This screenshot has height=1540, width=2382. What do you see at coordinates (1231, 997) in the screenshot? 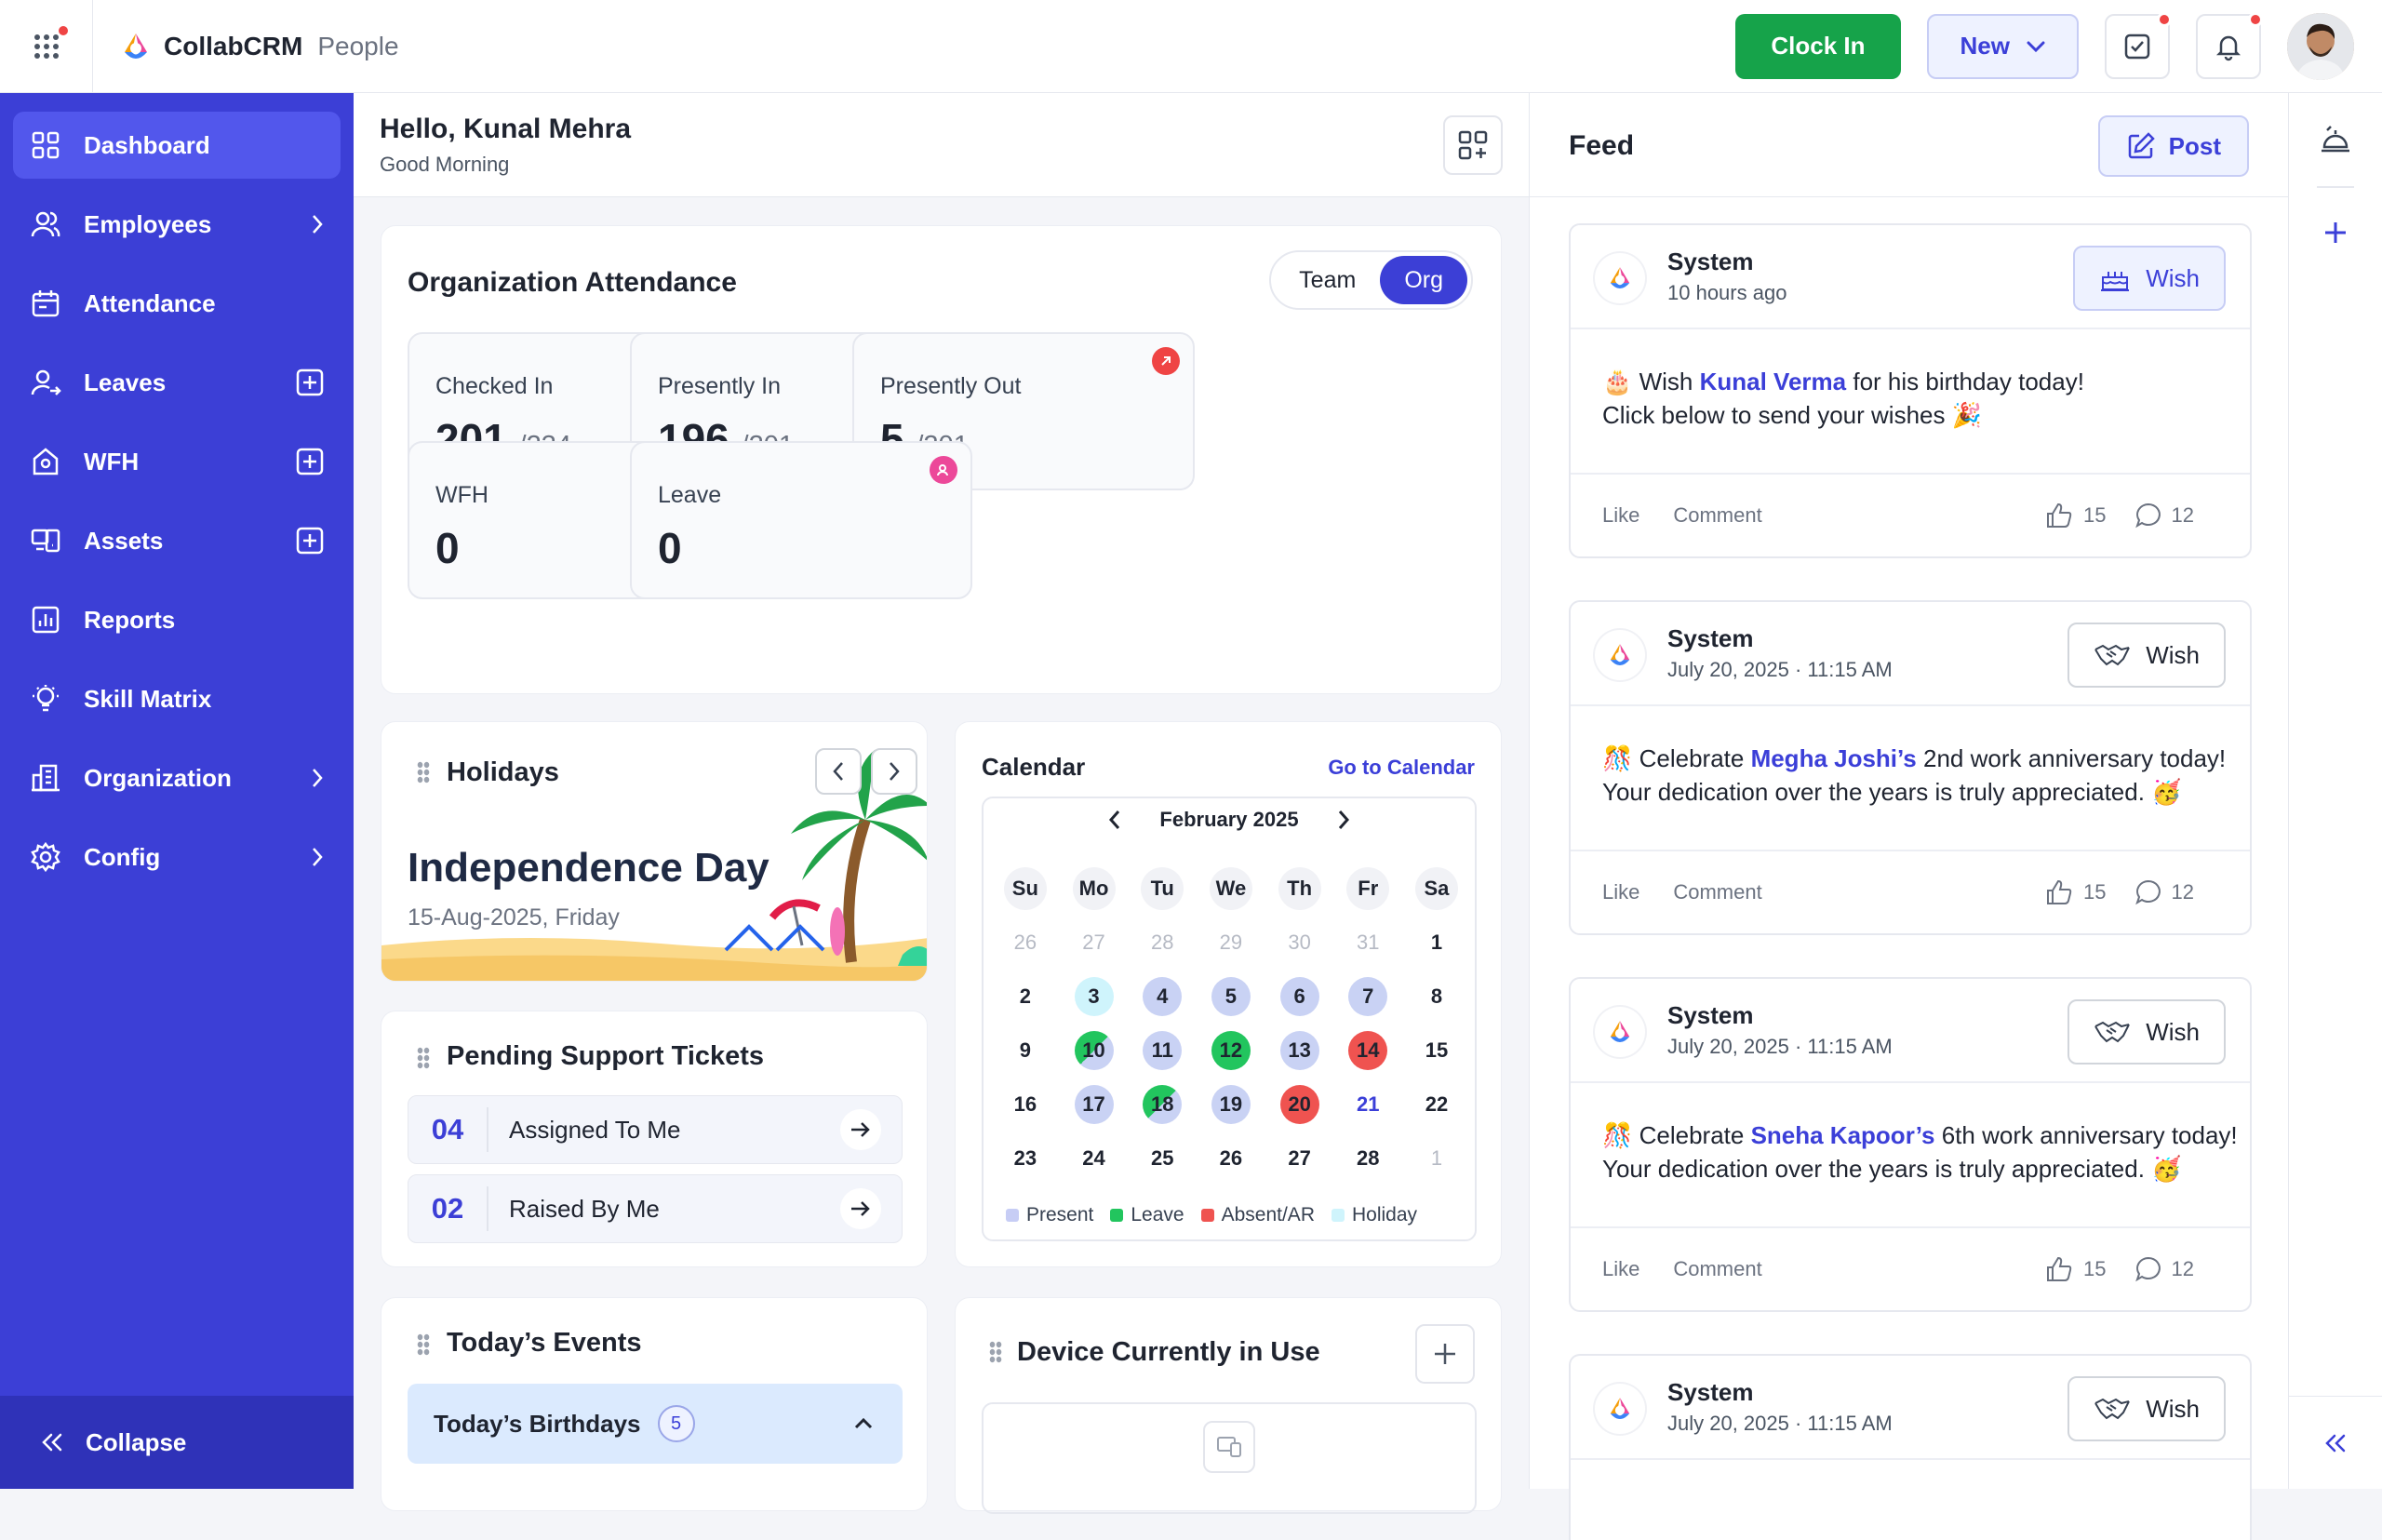
I see `calendar-day: 5` at bounding box center [1231, 997].